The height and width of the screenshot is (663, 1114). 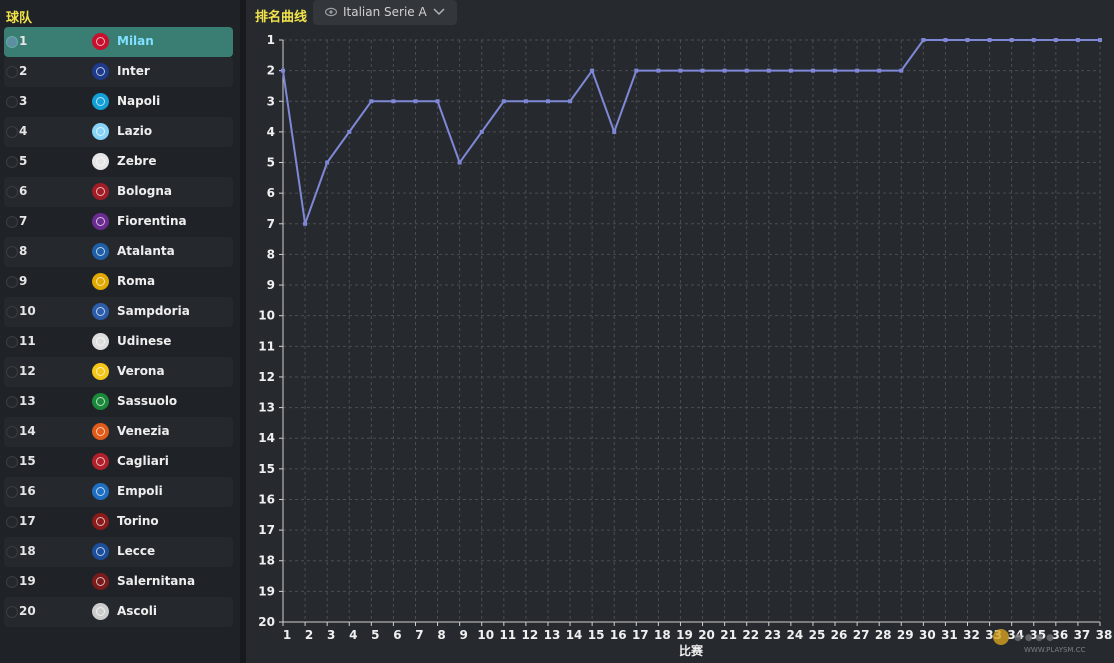 I want to click on y-tick-label: 13, so click(x=266, y=408).